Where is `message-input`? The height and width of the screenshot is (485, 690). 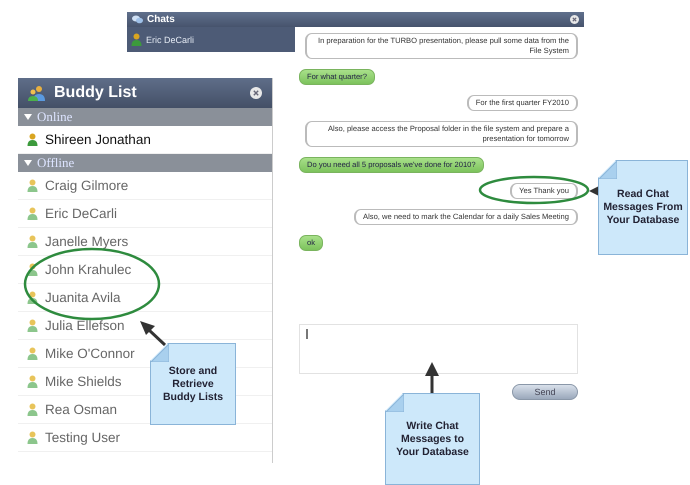 message-input is located at coordinates (438, 349).